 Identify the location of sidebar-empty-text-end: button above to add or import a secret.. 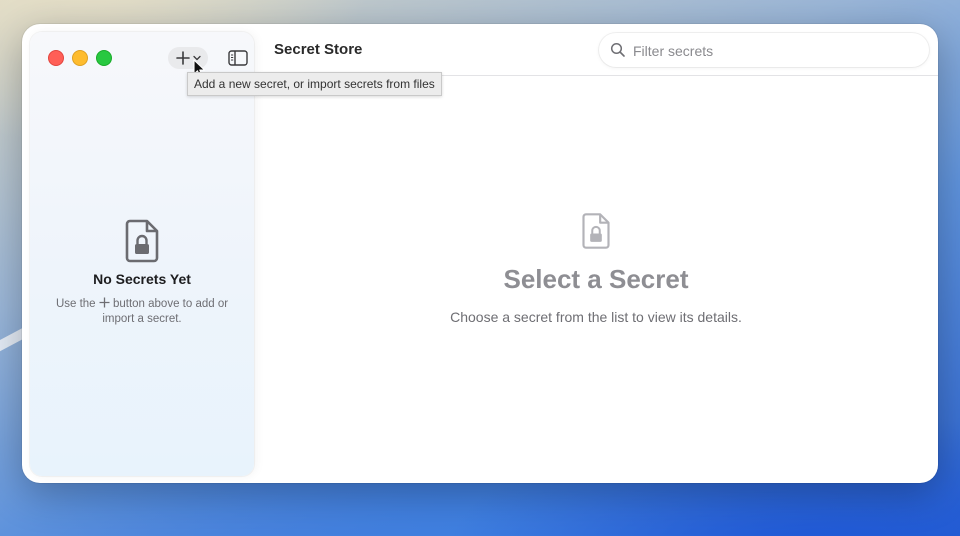
(165, 311).